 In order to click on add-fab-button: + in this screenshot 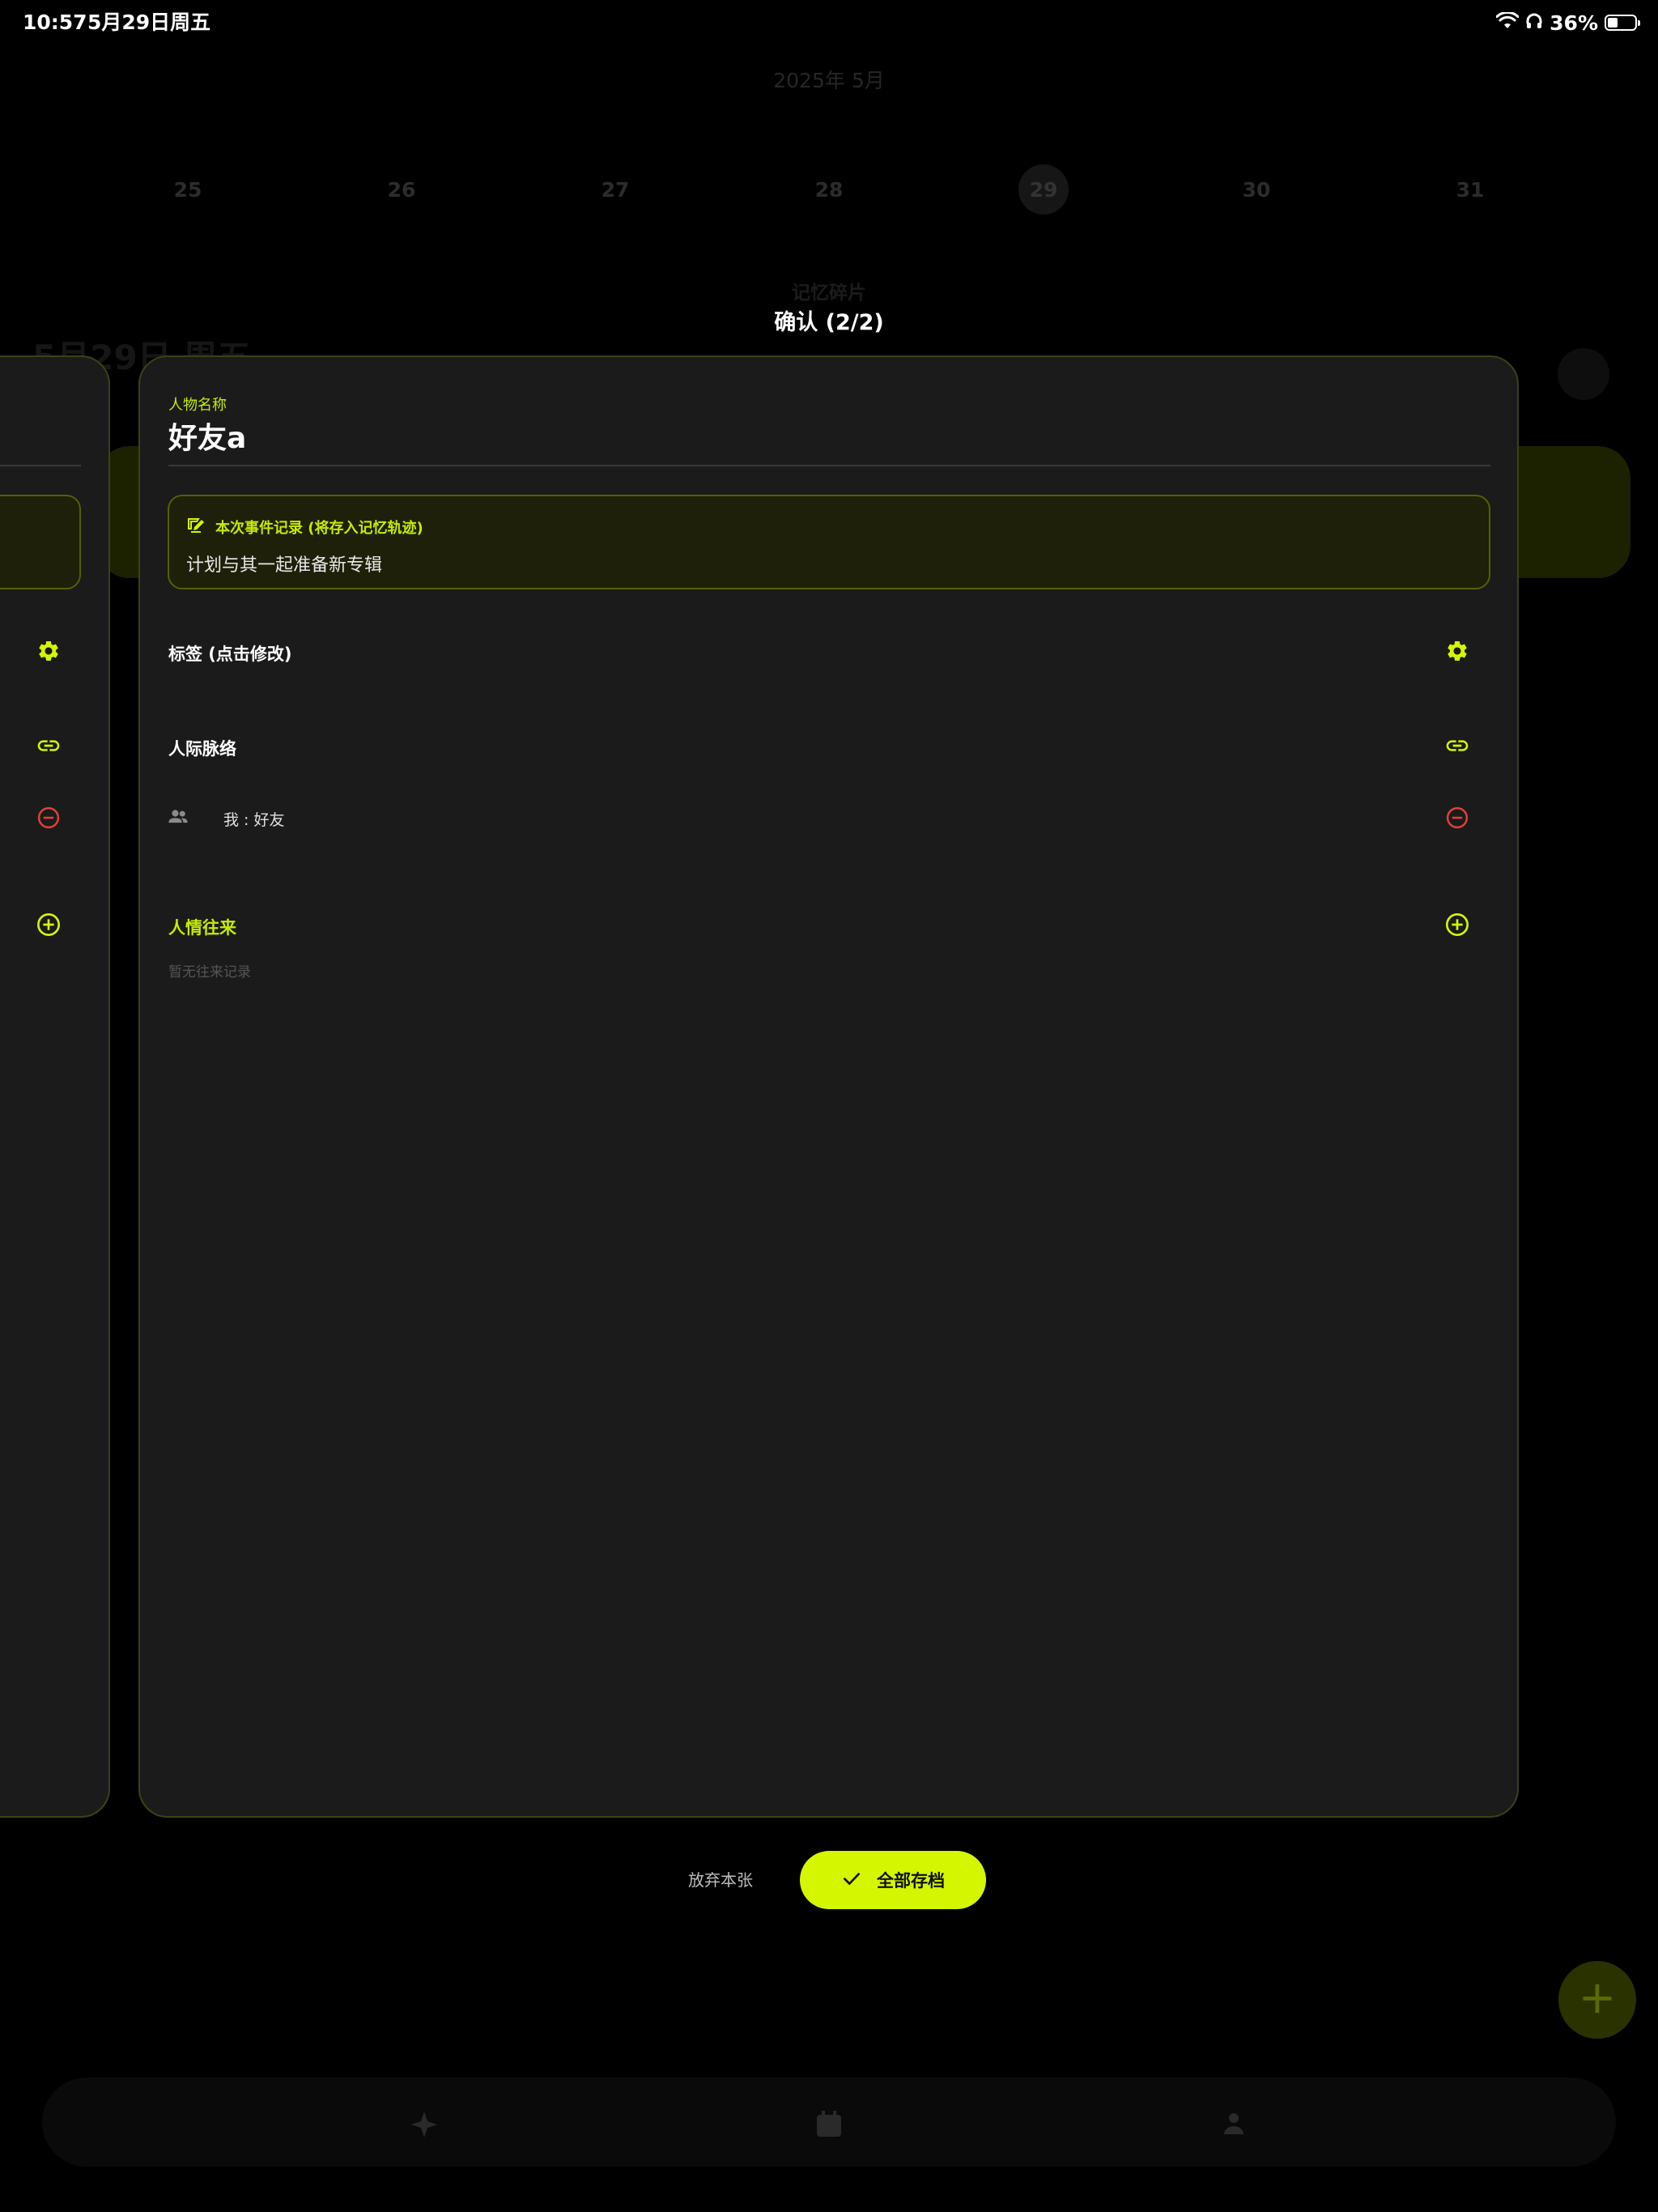, I will do `click(1597, 2000)`.